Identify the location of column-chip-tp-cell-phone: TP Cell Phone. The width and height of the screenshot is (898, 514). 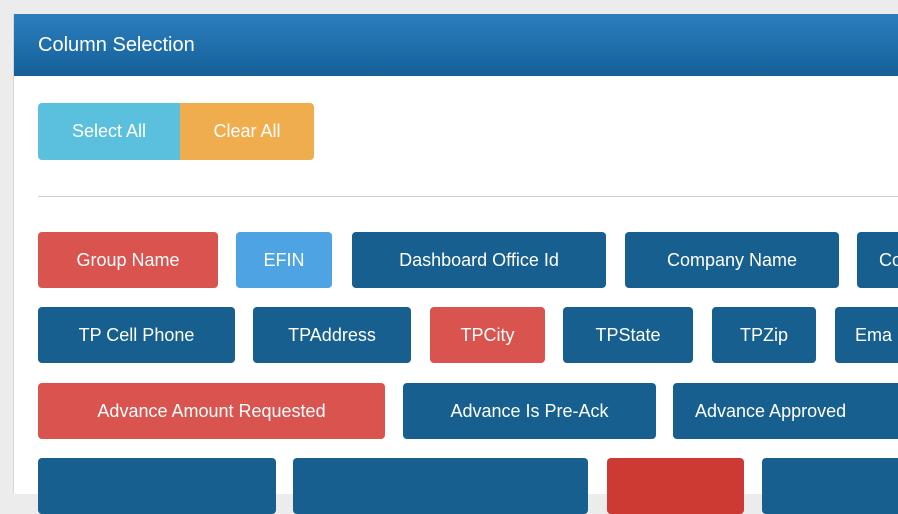
(136, 335).